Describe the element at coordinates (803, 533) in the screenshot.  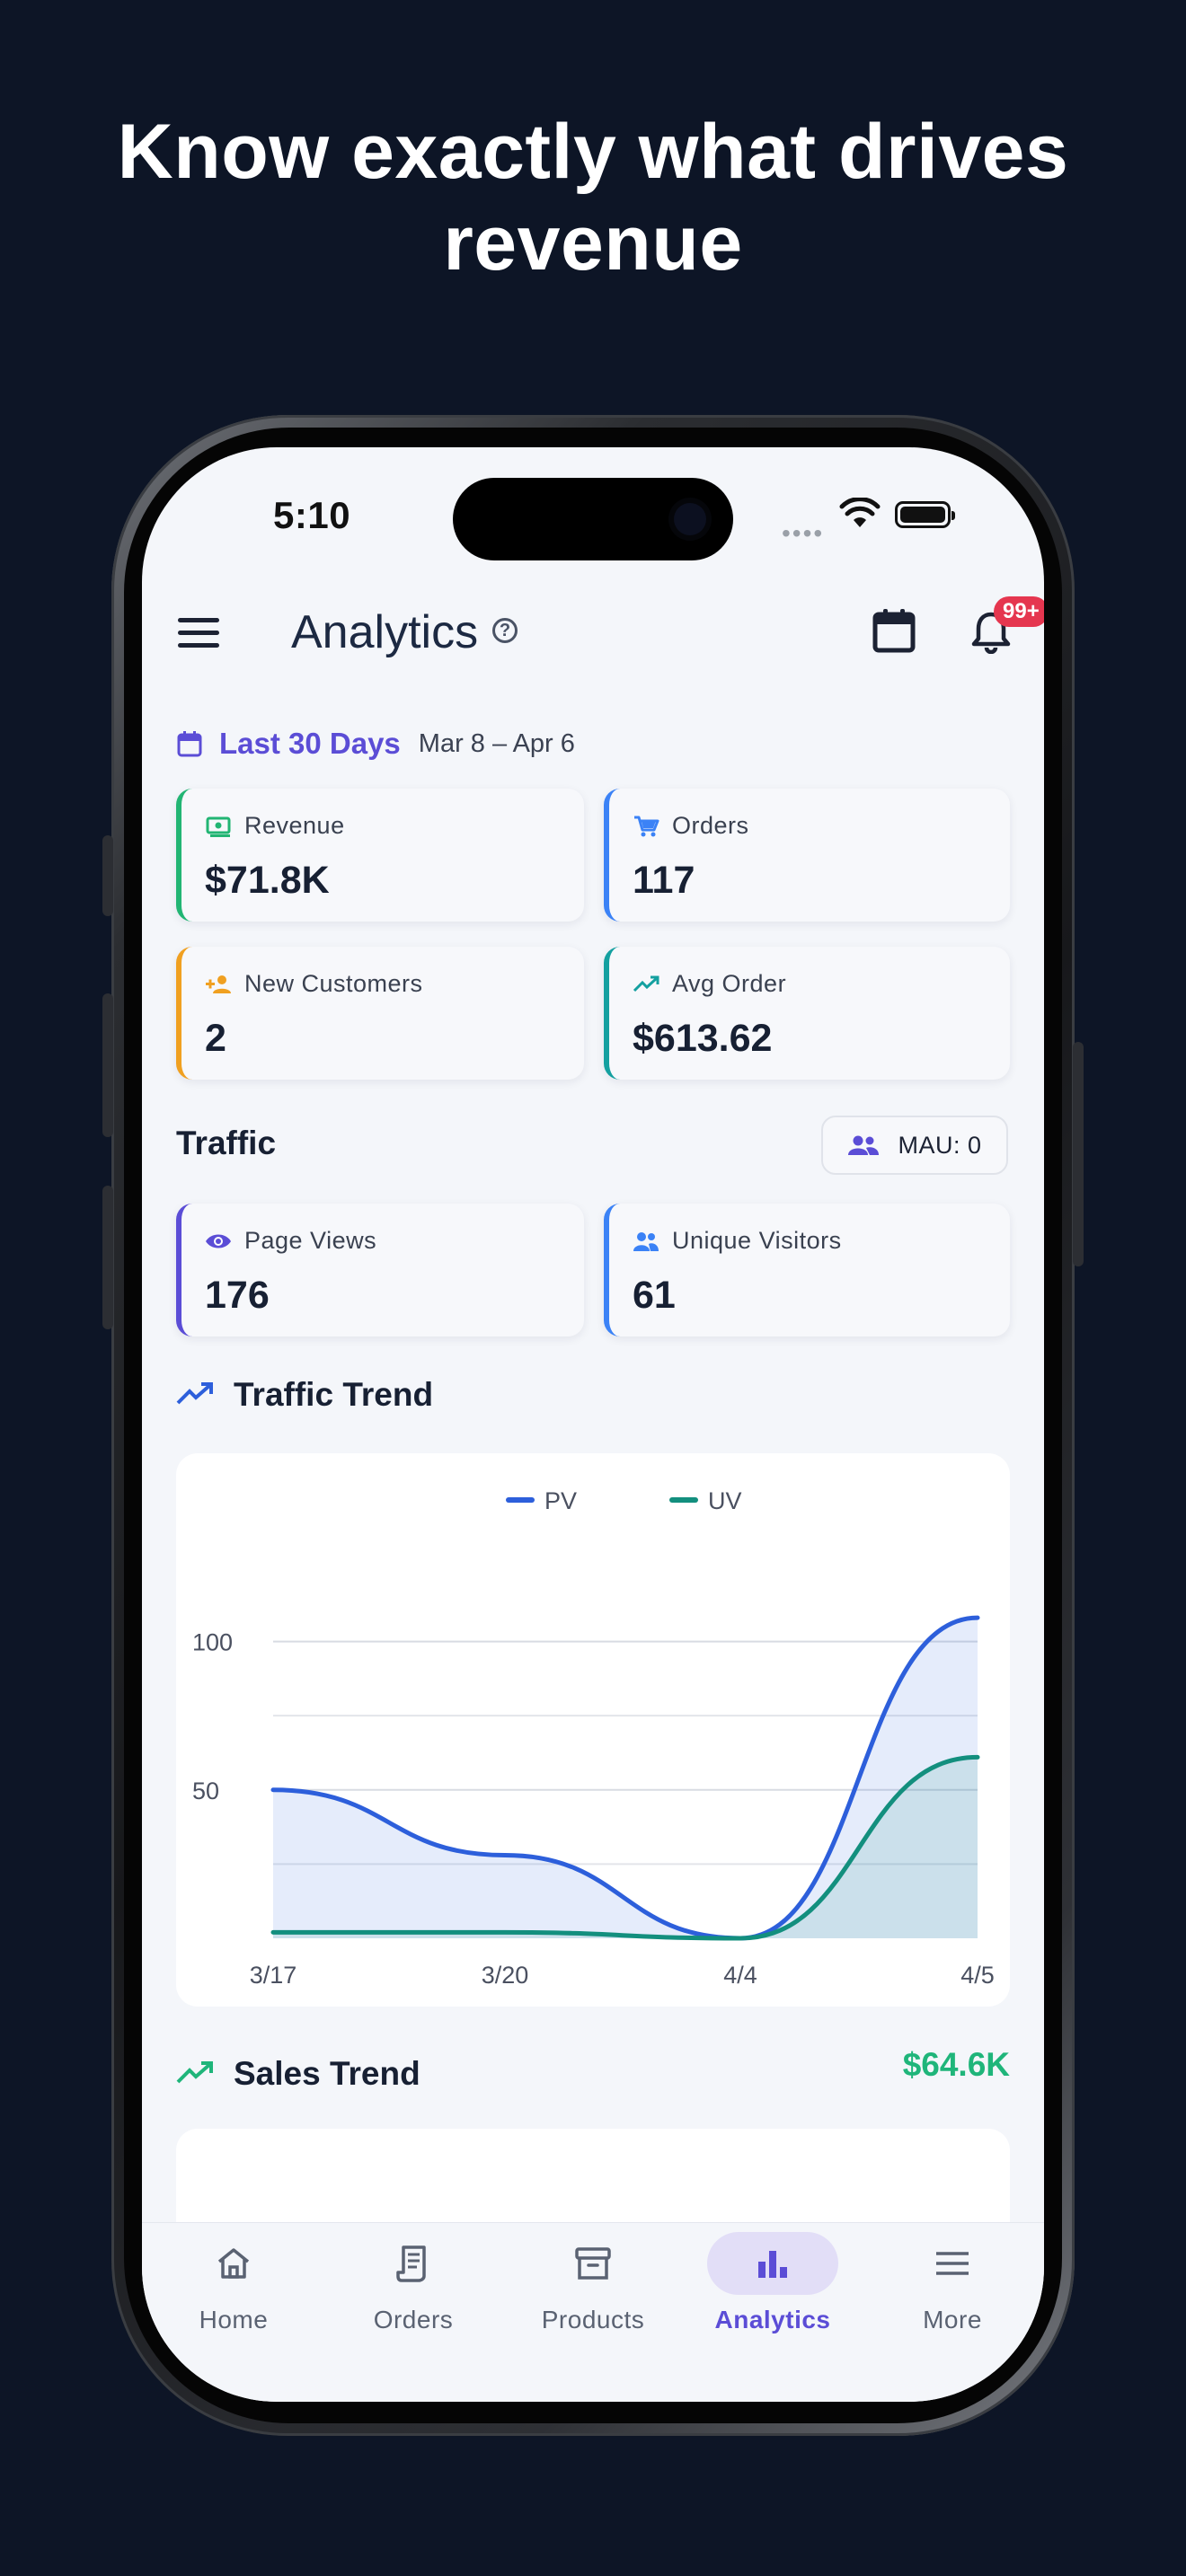
I see `signal-icon: ••••` at that location.